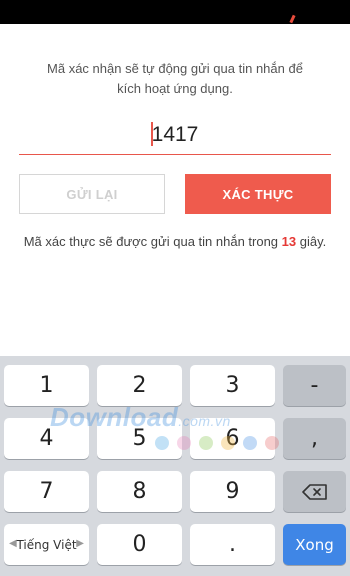 This screenshot has height=576, width=350. I want to click on dot-red, so click(272, 443).